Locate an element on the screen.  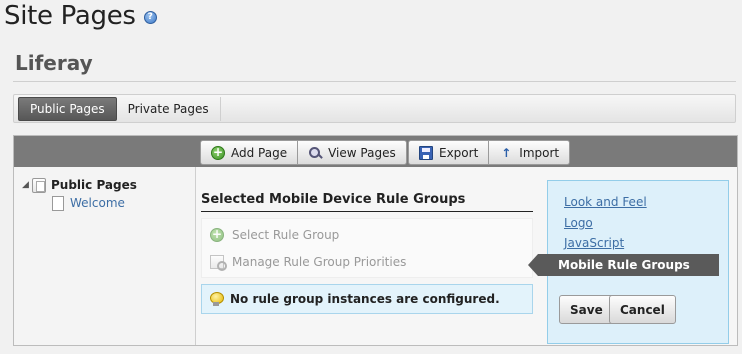
export-button: Export is located at coordinates (449, 152).